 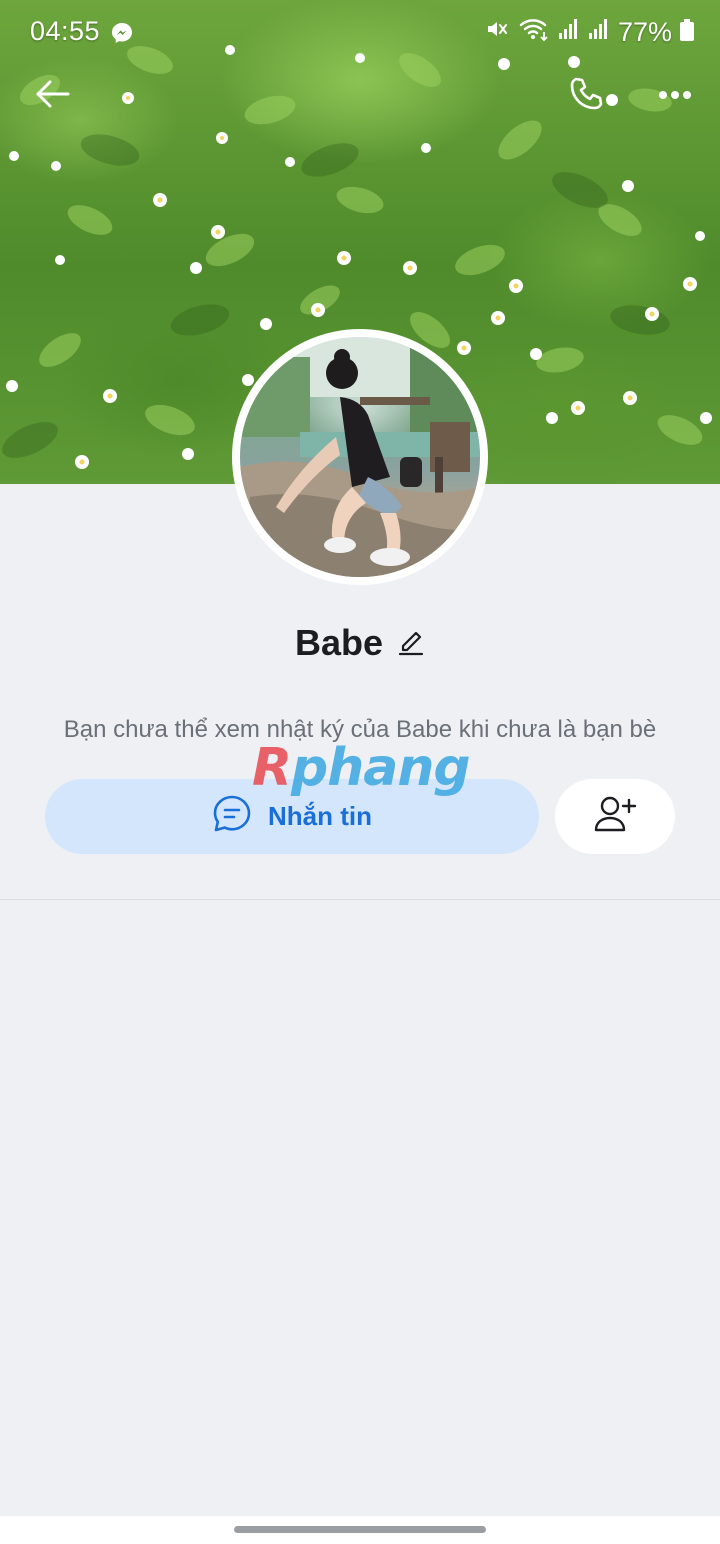 I want to click on messenger-icon, so click(x=122, y=36).